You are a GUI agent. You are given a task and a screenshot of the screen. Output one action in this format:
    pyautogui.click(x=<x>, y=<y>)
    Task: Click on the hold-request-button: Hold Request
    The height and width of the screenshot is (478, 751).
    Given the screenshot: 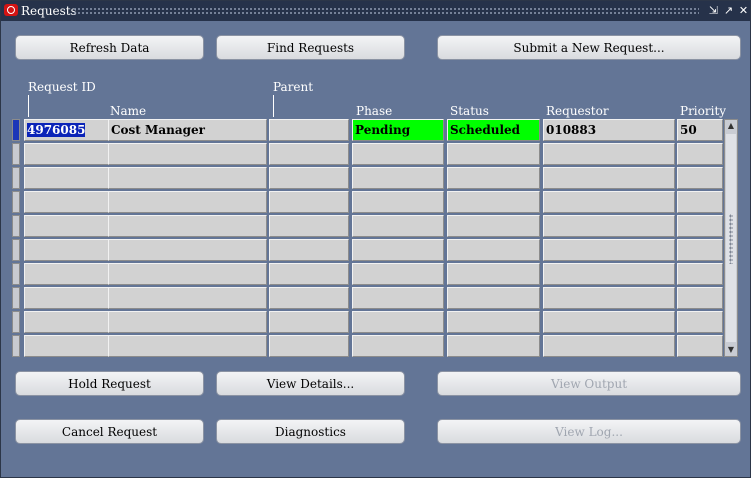 What is the action you would take?
    pyautogui.click(x=109, y=383)
    